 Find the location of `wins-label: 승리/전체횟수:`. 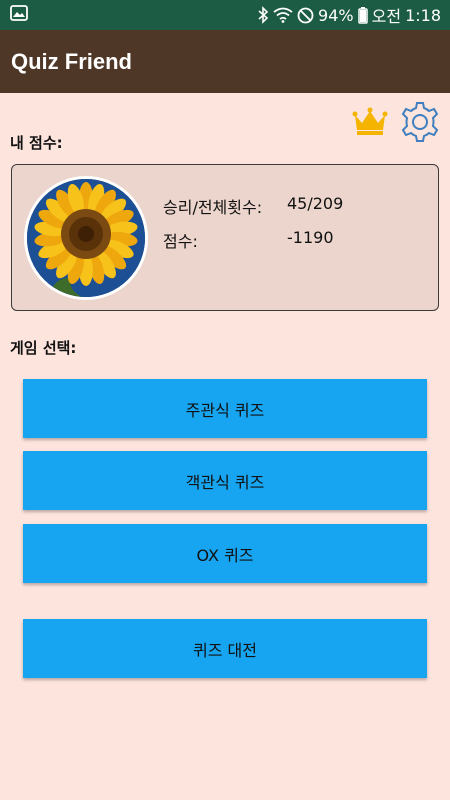

wins-label: 승리/전체횟수: is located at coordinates (213, 207).